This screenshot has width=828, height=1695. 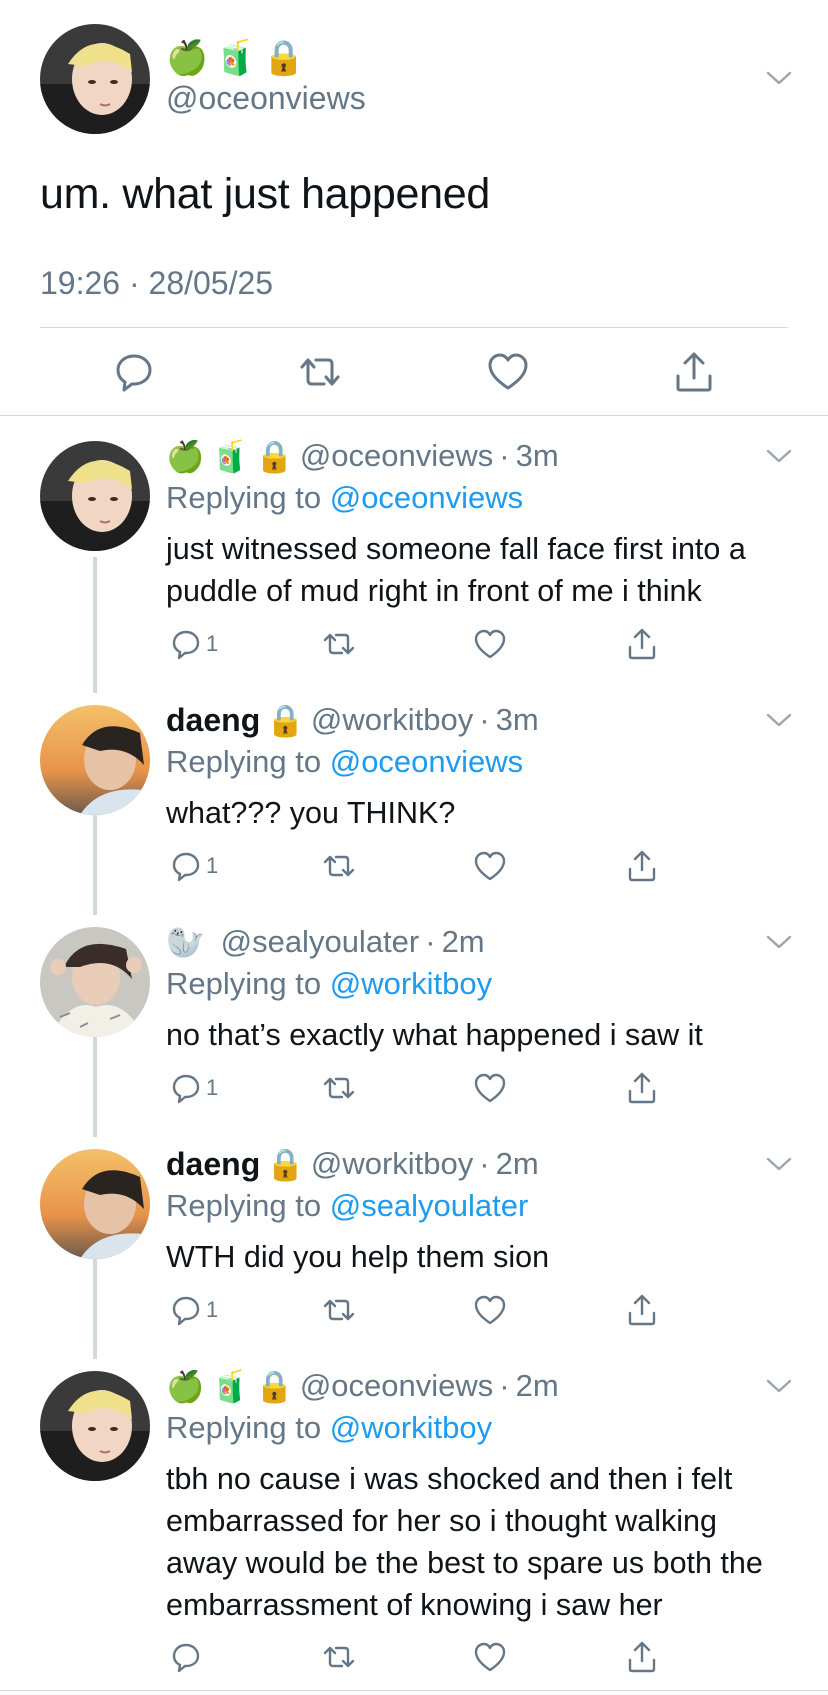 I want to click on avatar, so click(x=95, y=79).